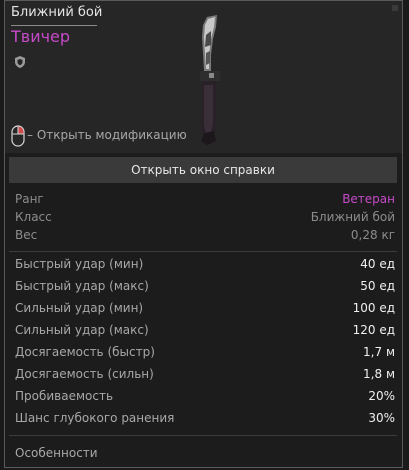 Image resolution: width=409 pixels, height=470 pixels. What do you see at coordinates (205, 199) in the screenshot?
I see `info-row-rank: Ранг Ветеран` at bounding box center [205, 199].